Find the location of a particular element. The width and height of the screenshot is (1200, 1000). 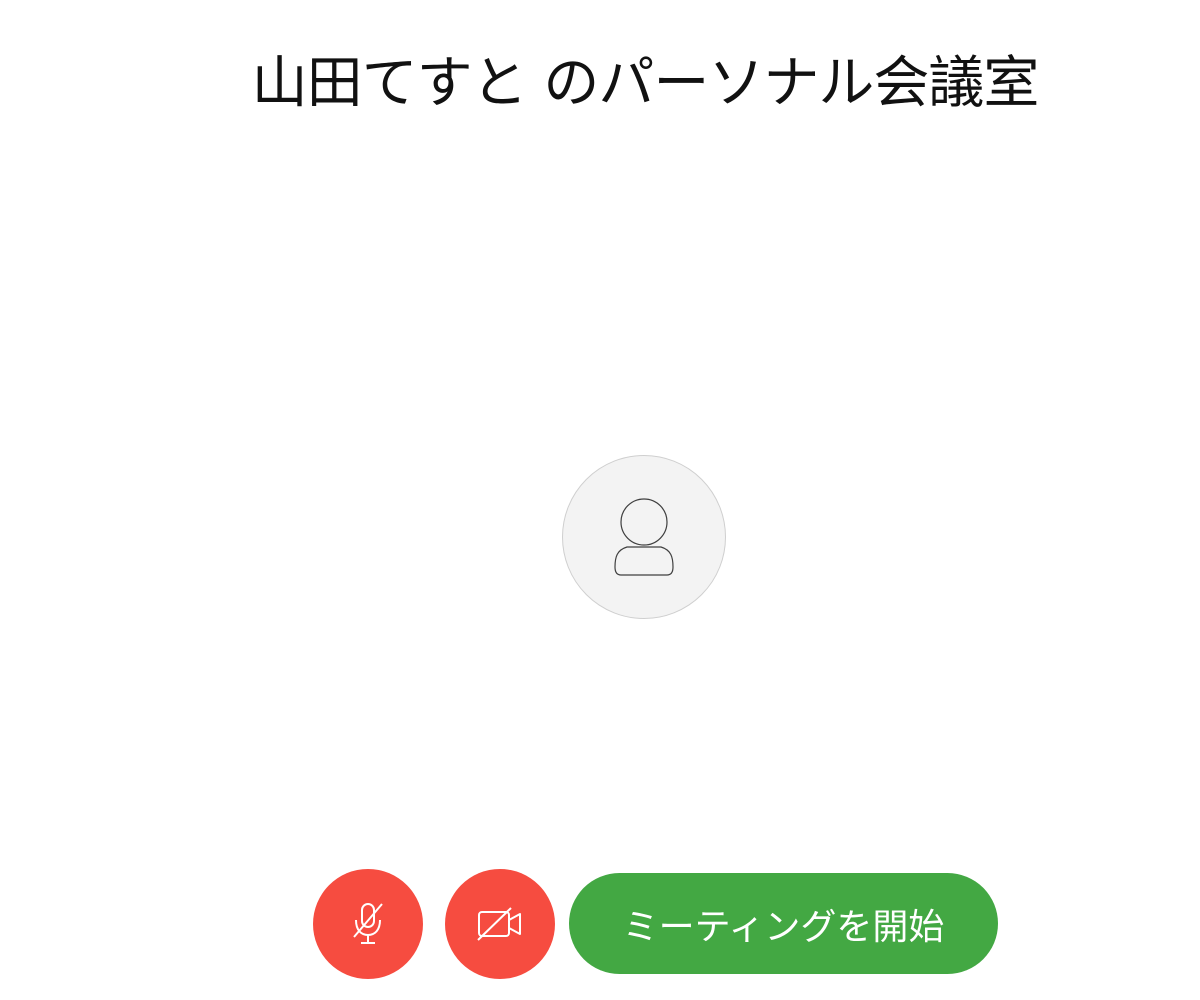

avatar is located at coordinates (644, 537).